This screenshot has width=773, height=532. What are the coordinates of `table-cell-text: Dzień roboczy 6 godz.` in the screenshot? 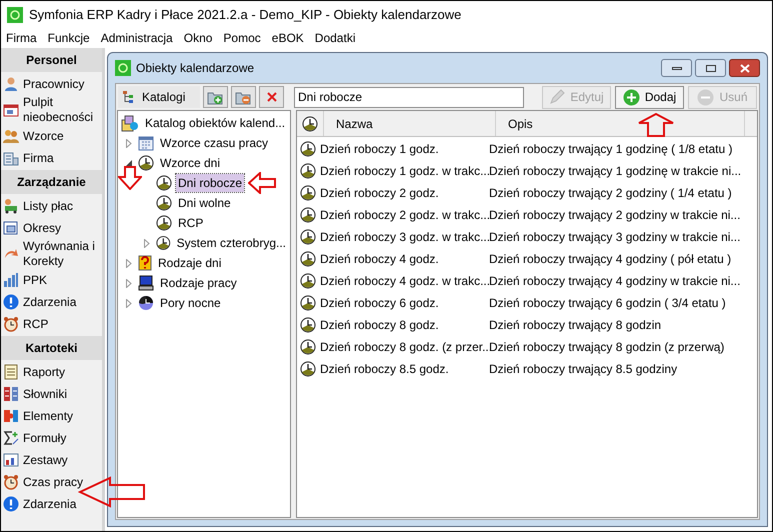 It's located at (379, 303).